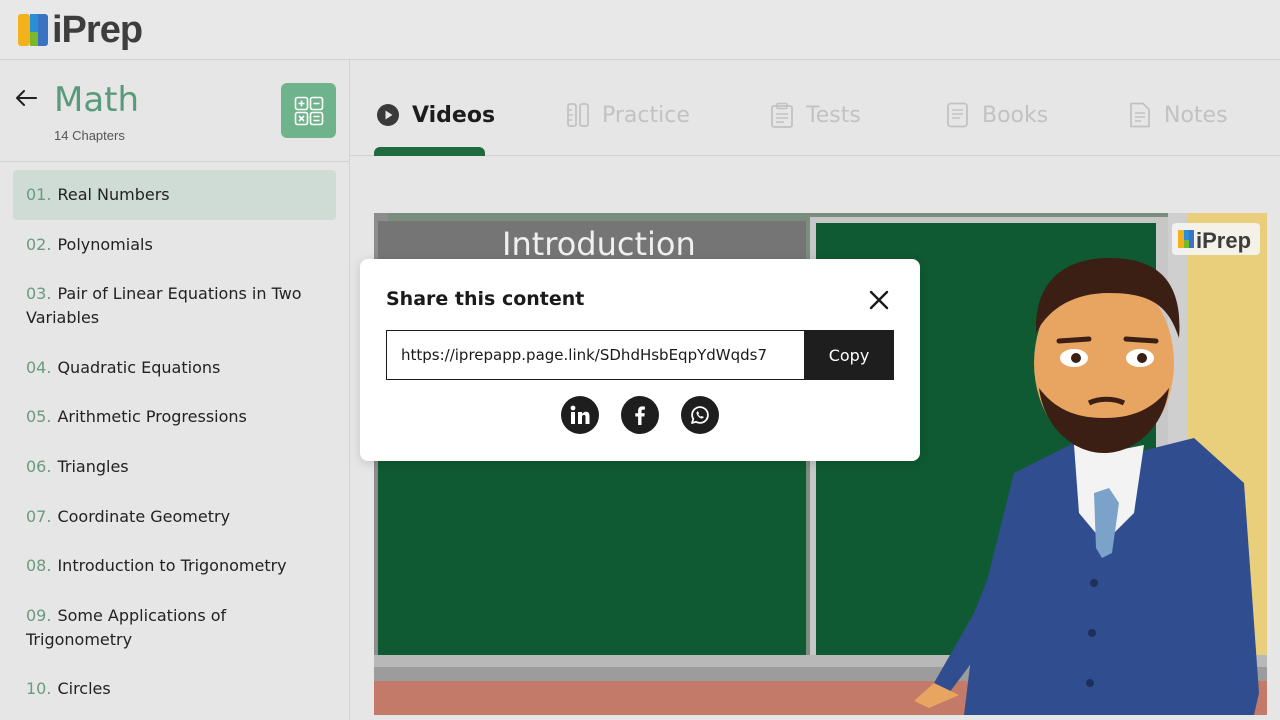 The image size is (1280, 720). What do you see at coordinates (595, 355) in the screenshot?
I see `share-url-input` at bounding box center [595, 355].